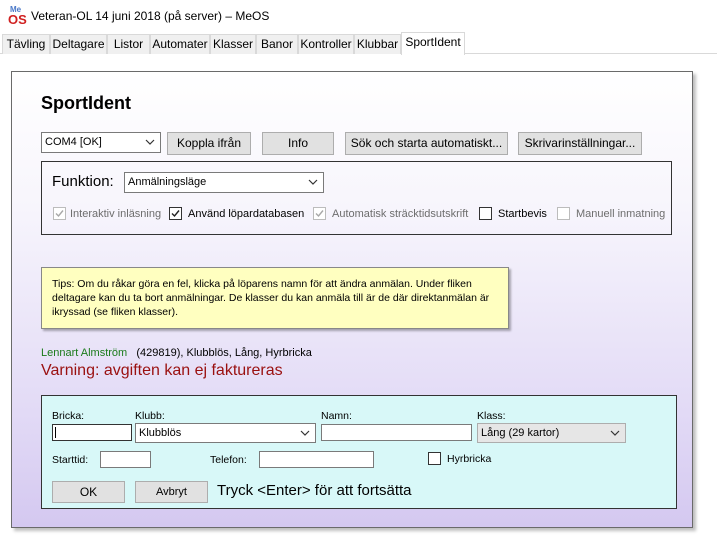 The image size is (717, 553). What do you see at coordinates (92, 432) in the screenshot?
I see `card-number-input` at bounding box center [92, 432].